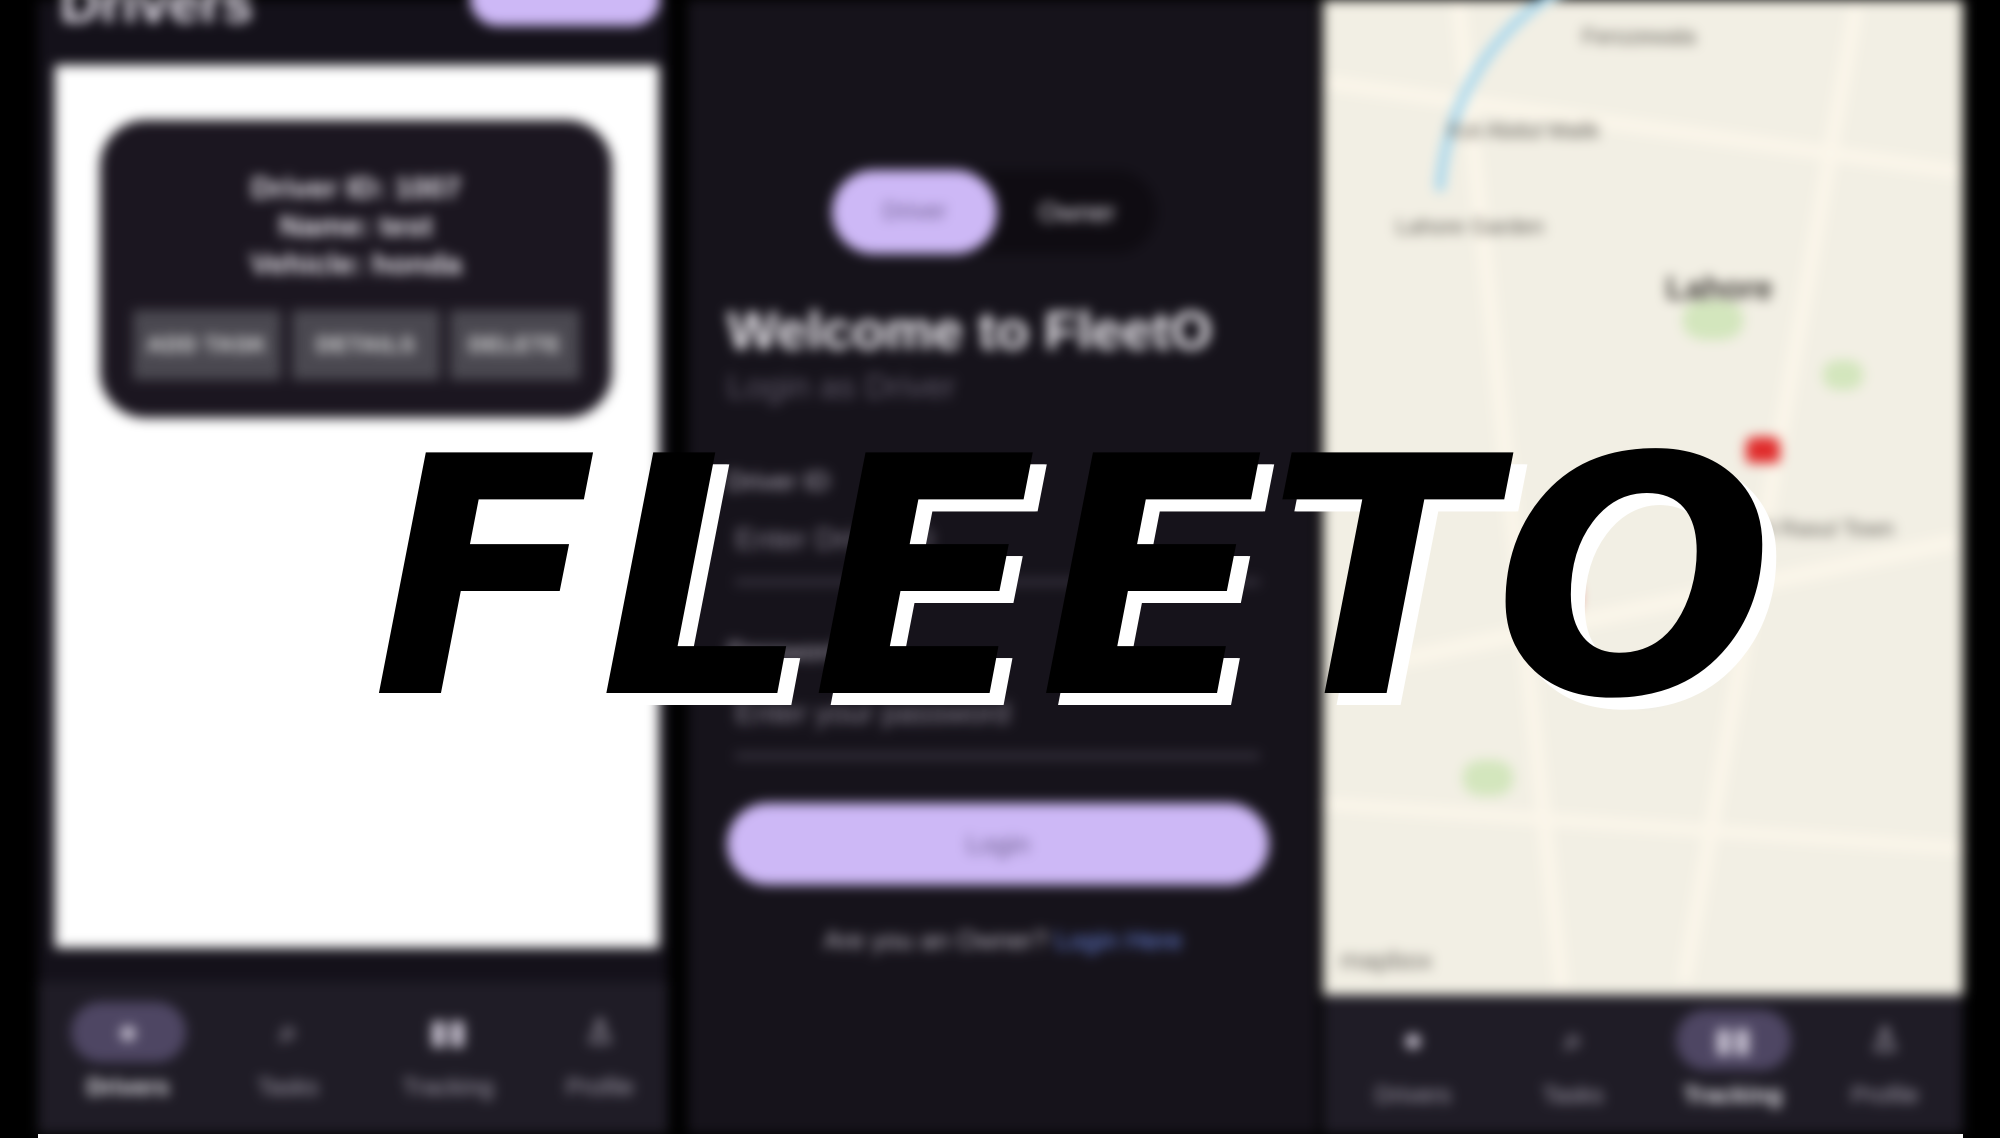 Image resolution: width=2000 pixels, height=1138 pixels. I want to click on driver-name-text: Name: test, so click(356, 226).